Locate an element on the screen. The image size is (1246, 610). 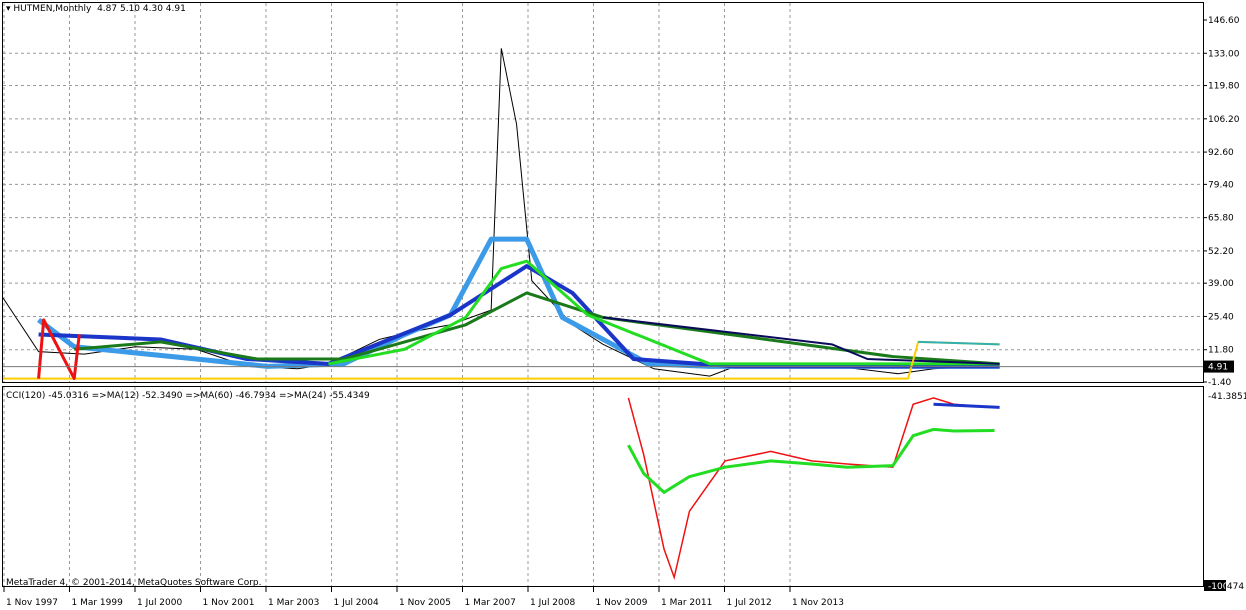
cci-series-layer is located at coordinates (813, 489).